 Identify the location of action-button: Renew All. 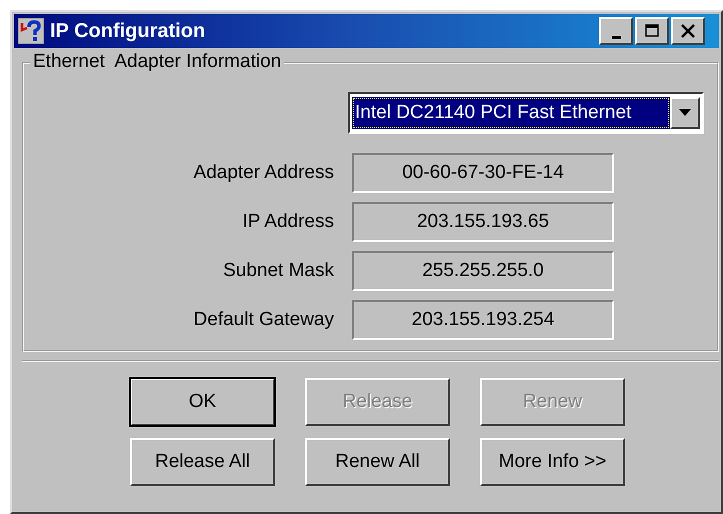
(377, 462).